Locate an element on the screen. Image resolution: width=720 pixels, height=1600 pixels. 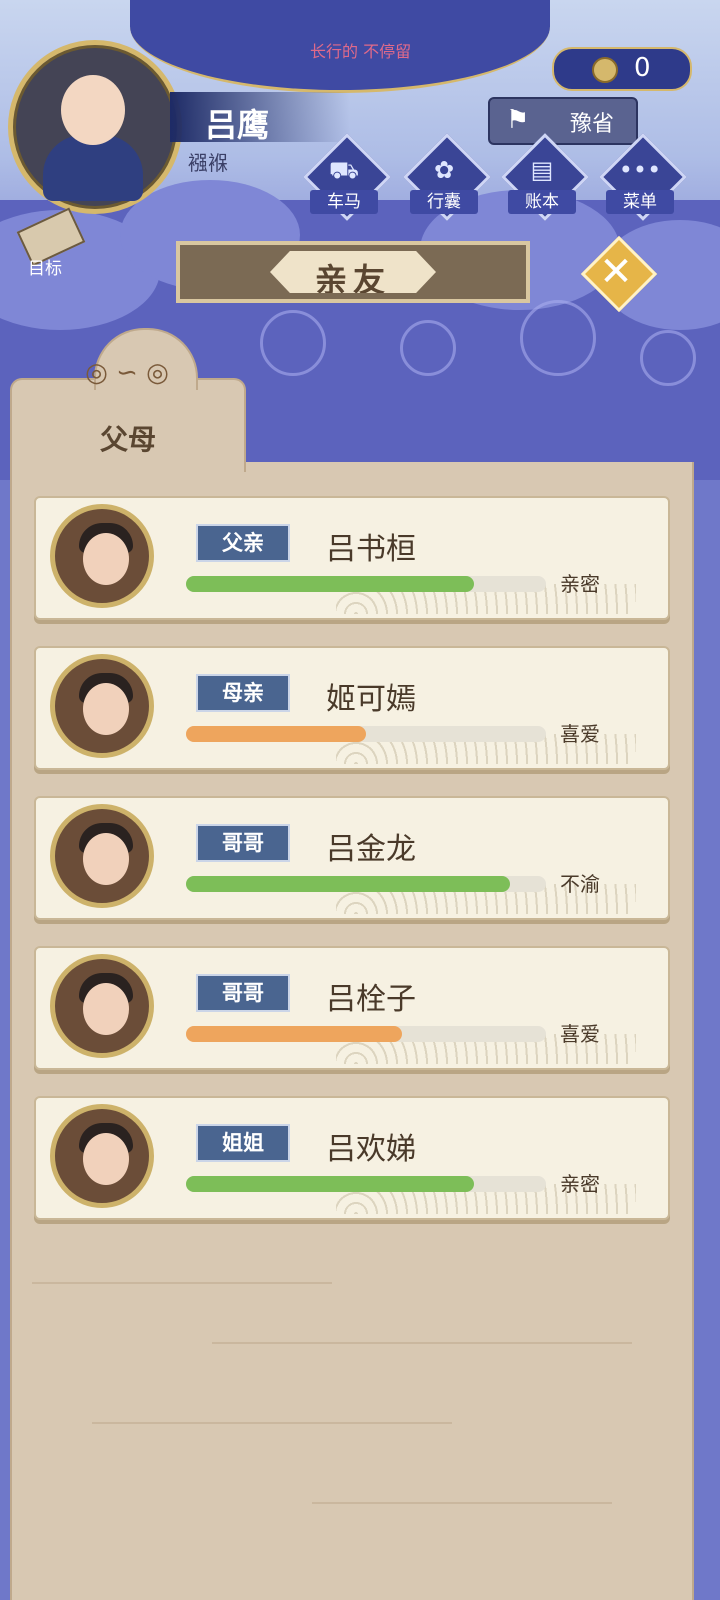
bag-label: 行囊 is located at coordinates (444, 202).